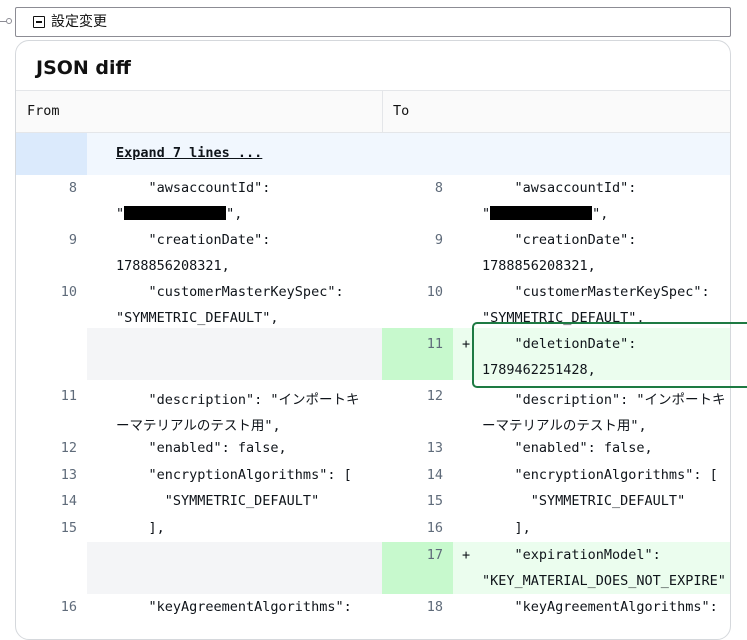  I want to click on code-line: "SYMMETRIC_DEFAULT",, so click(197, 318).